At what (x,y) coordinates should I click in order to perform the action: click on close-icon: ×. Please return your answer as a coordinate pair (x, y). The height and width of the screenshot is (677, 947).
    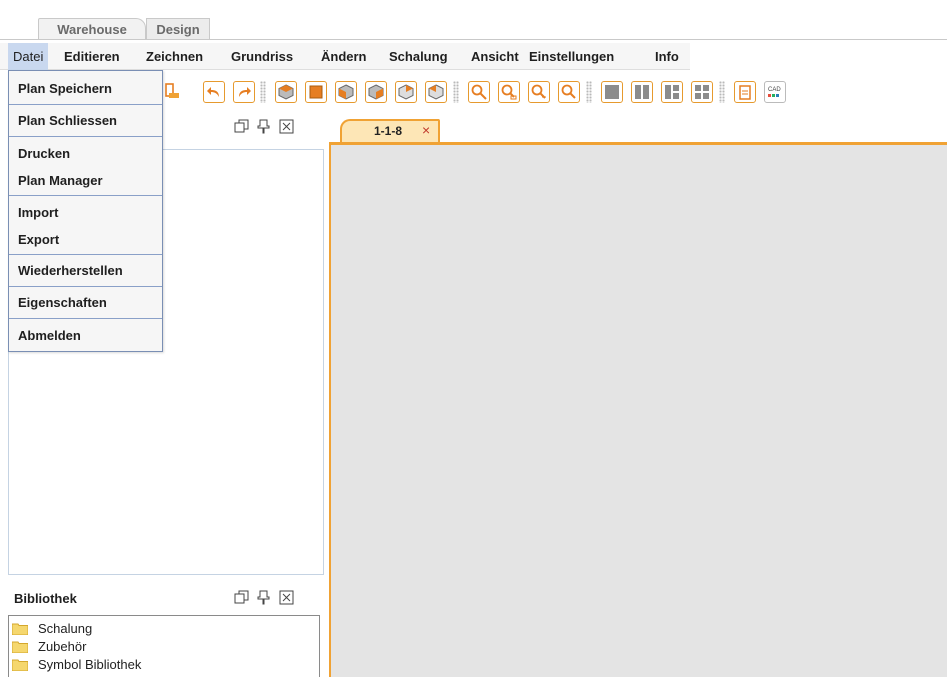
    Looking at the image, I should click on (426, 130).